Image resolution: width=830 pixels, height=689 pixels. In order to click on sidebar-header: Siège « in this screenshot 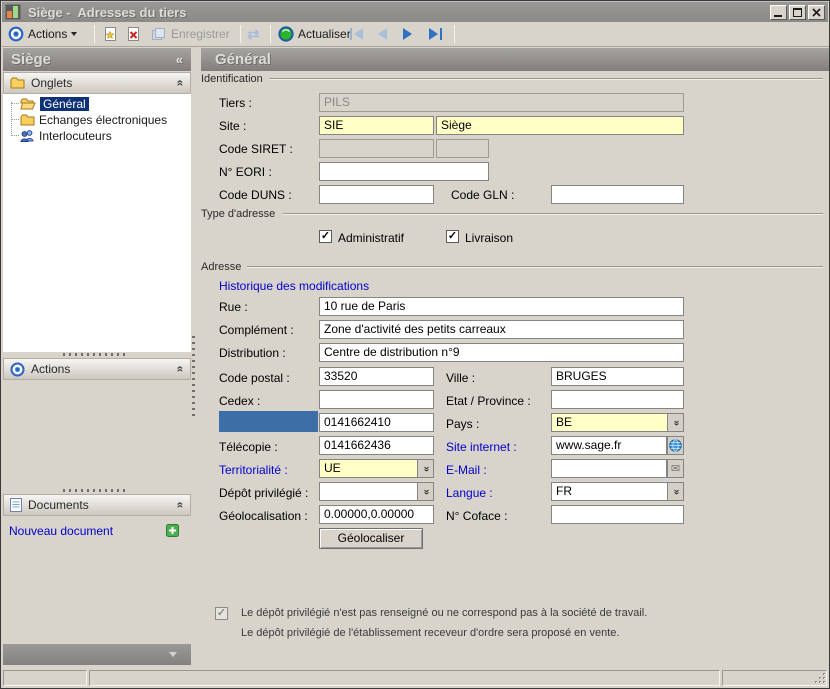, I will do `click(97, 59)`.